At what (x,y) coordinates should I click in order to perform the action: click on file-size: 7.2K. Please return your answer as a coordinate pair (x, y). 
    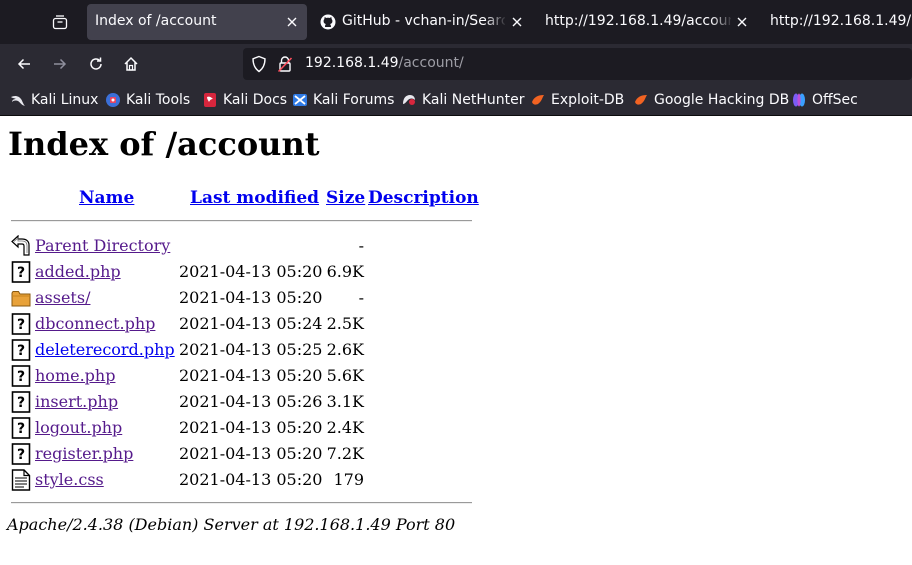
    Looking at the image, I should click on (345, 453).